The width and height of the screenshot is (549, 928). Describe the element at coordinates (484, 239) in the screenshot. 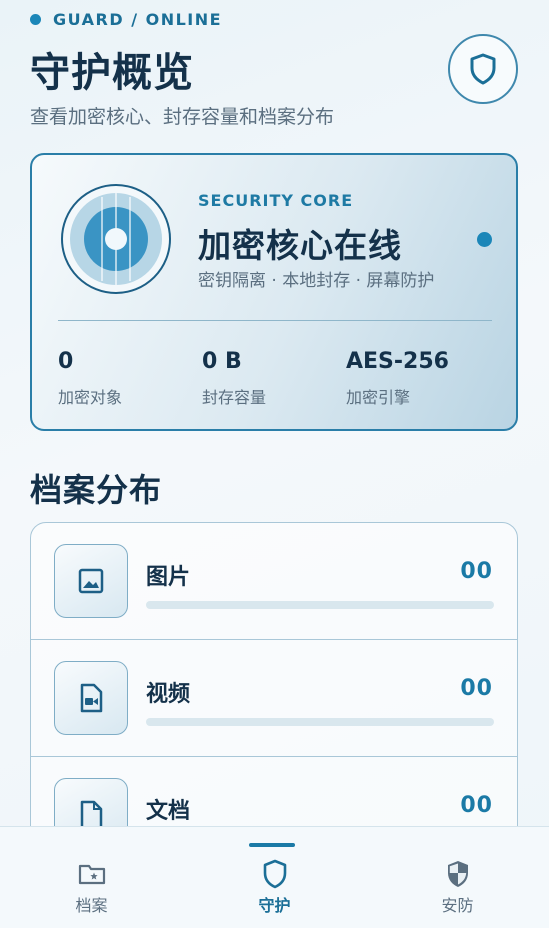

I see `core-status-dot` at that location.